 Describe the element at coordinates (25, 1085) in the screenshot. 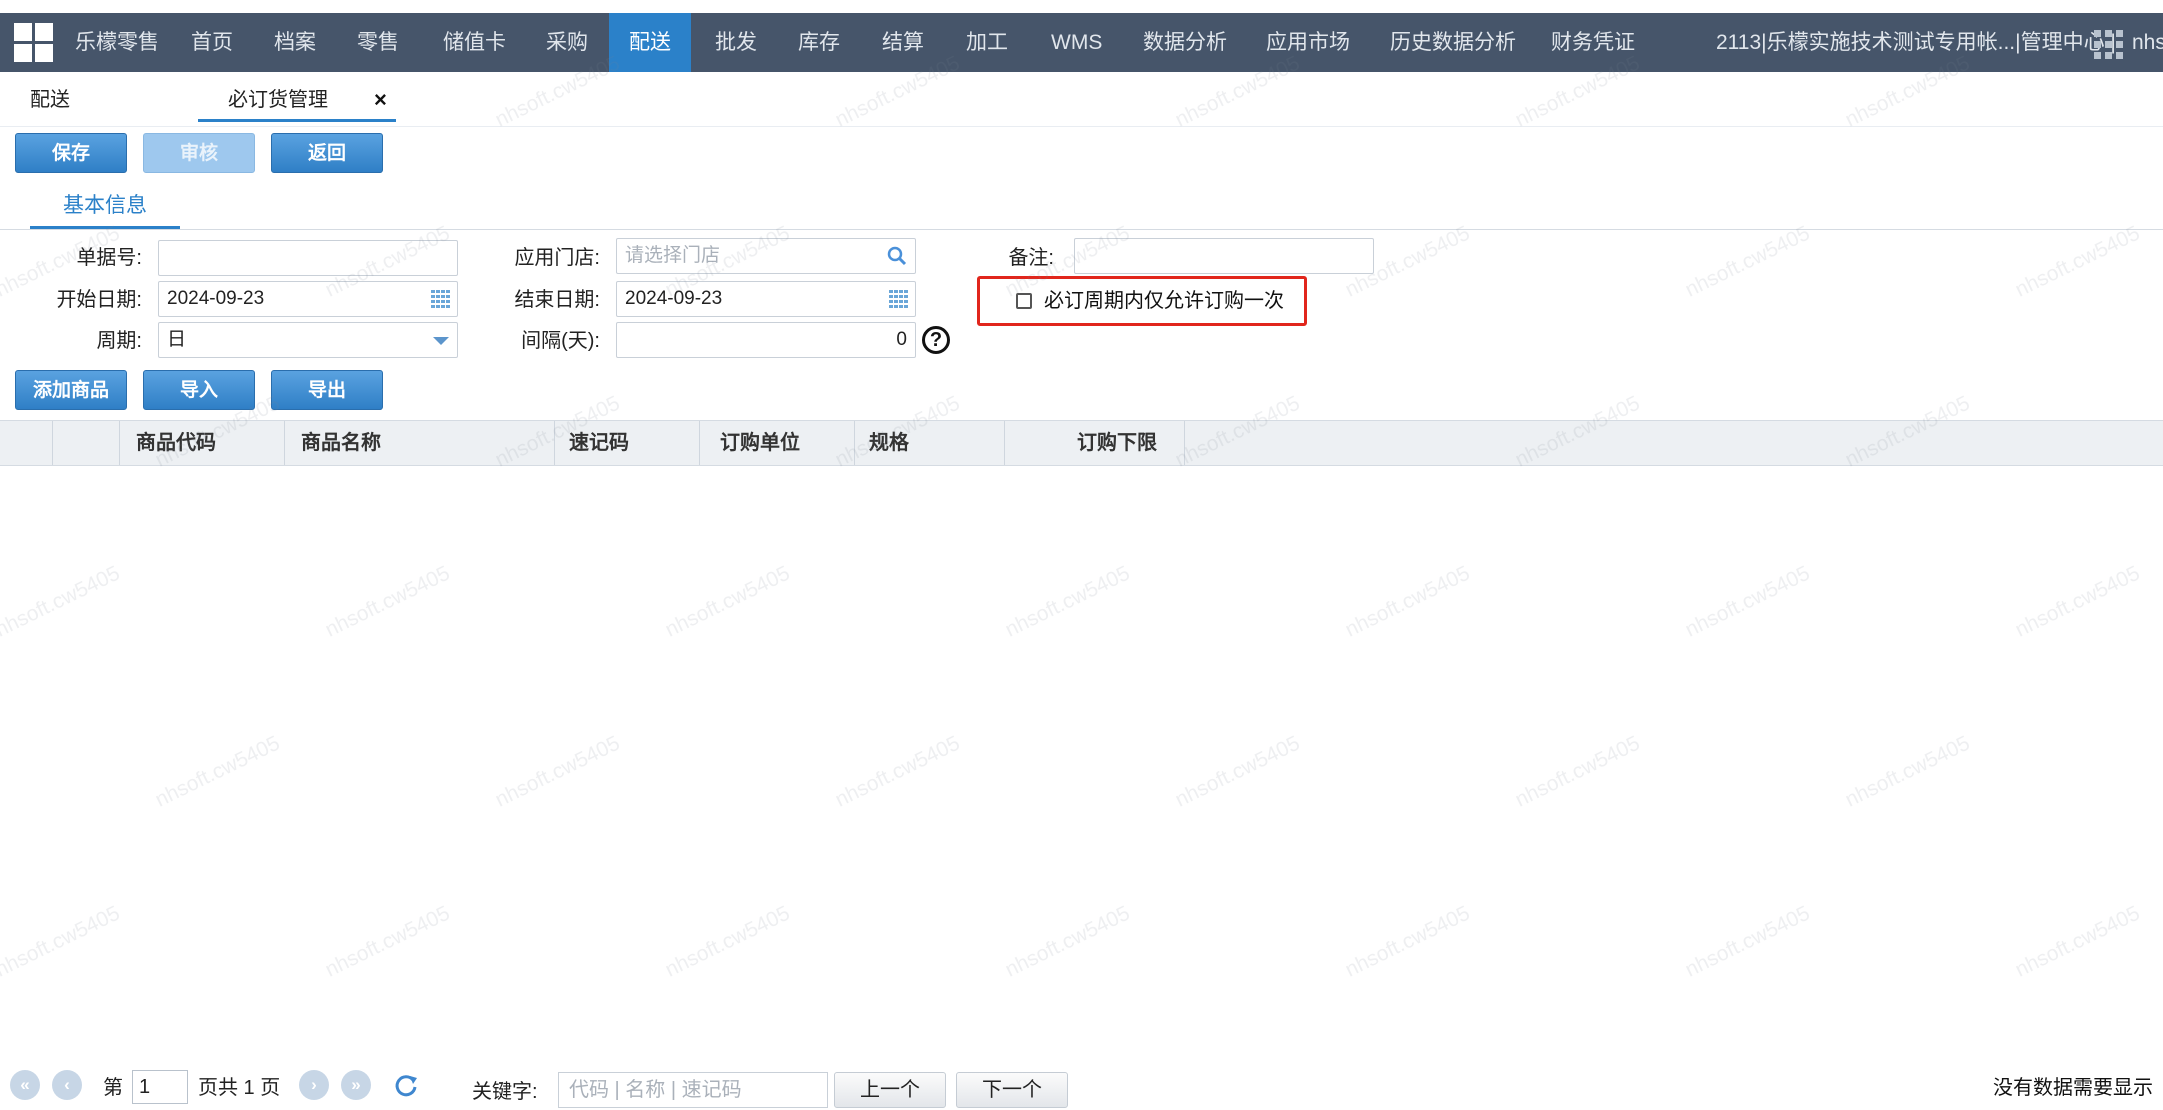

I see `first-page-icon: «` at that location.